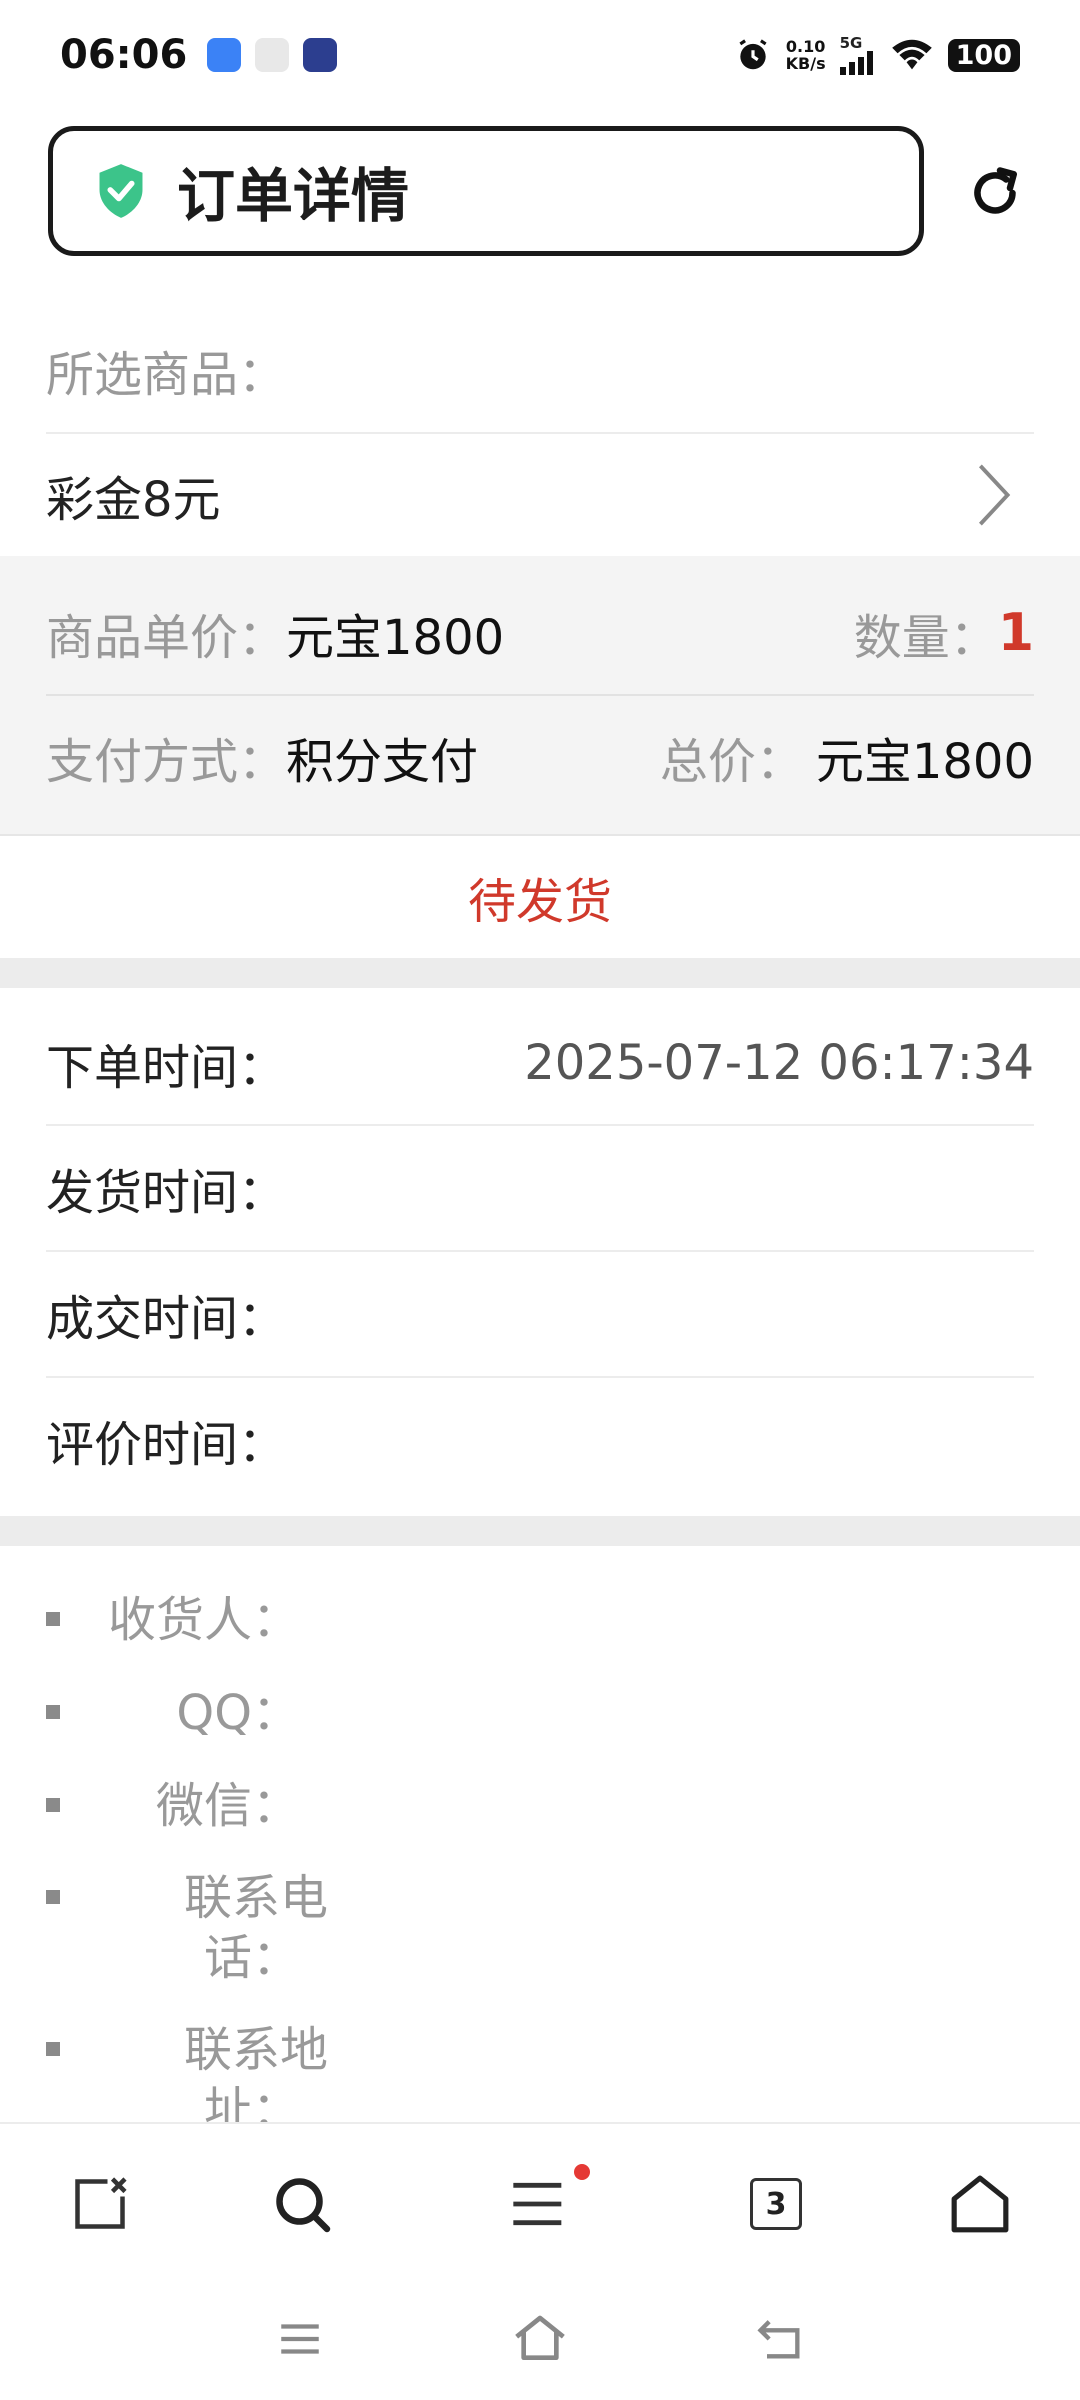 The width and height of the screenshot is (1080, 2400). What do you see at coordinates (255, 2050) in the screenshot?
I see `address-label-line1: 联系地` at bounding box center [255, 2050].